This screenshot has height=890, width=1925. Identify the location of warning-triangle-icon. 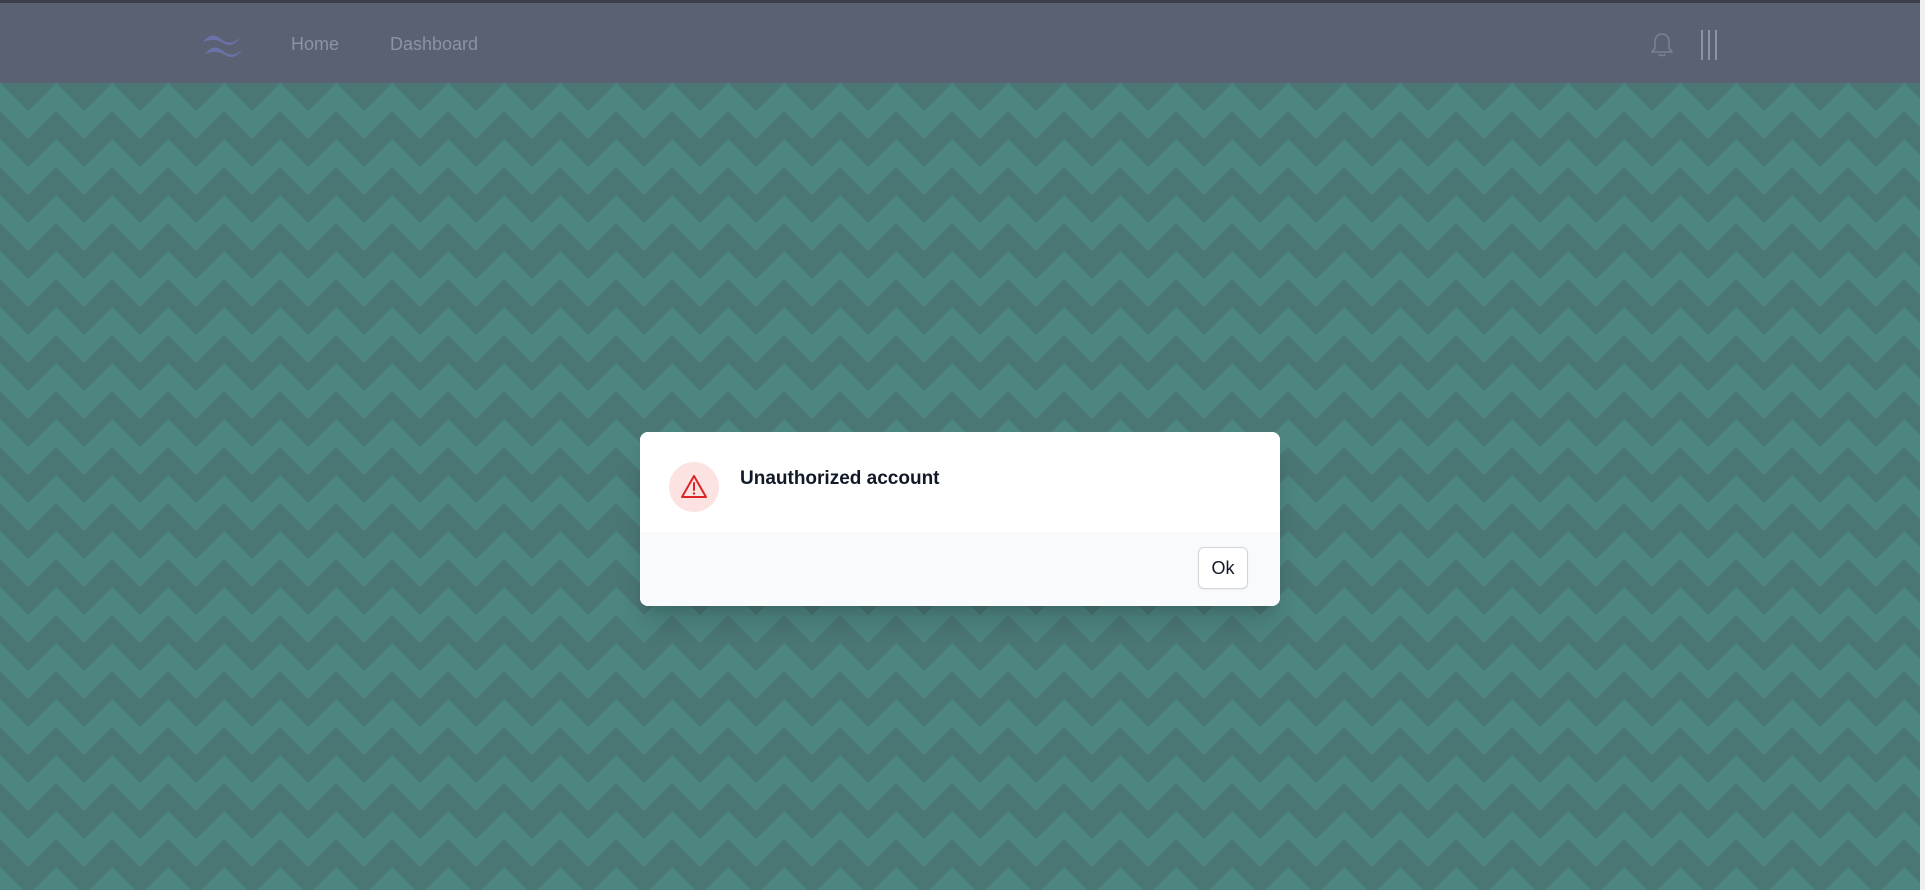
(694, 486).